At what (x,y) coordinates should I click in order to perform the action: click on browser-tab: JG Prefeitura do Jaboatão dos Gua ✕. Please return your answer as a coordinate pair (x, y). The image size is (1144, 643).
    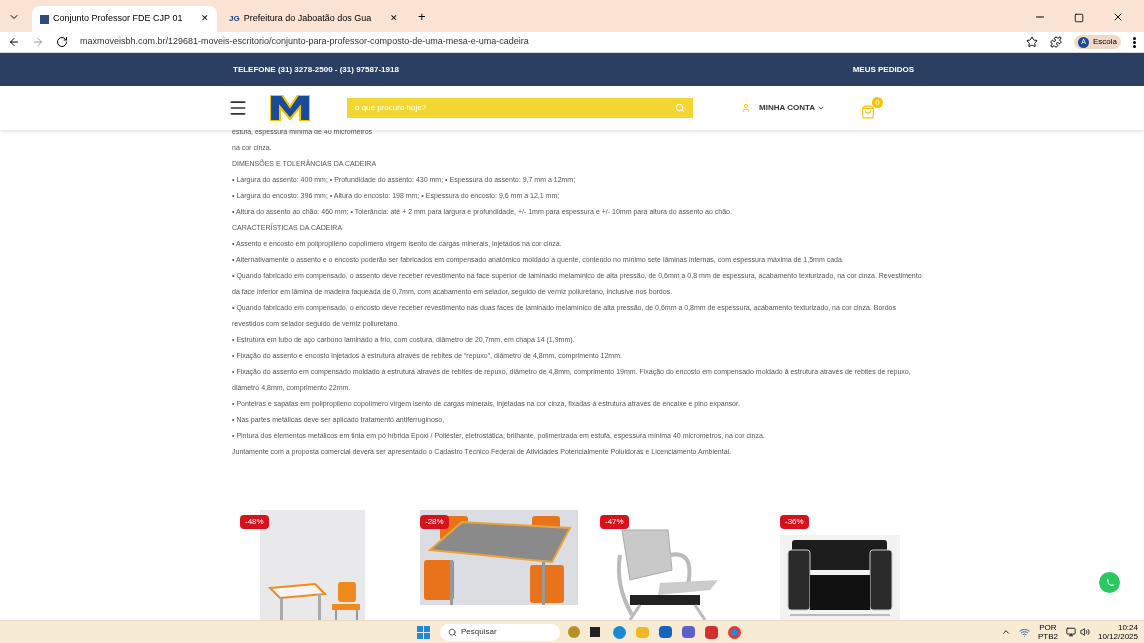
    Looking at the image, I should click on (313, 19).